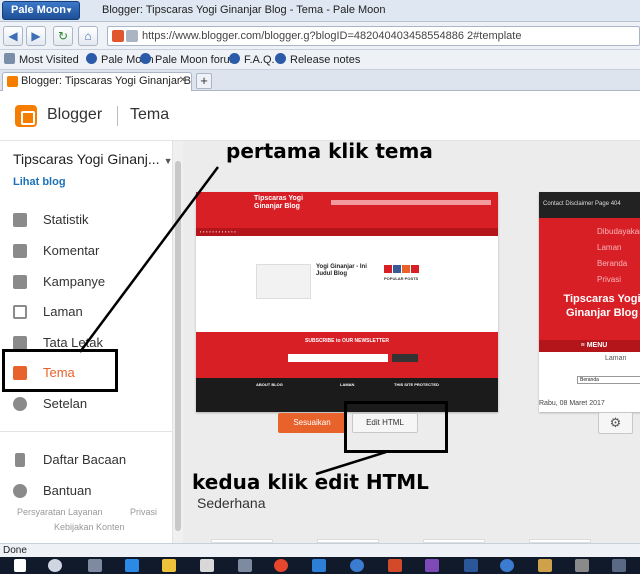 This screenshot has width=640, height=574. What do you see at coordinates (269, 384) in the screenshot?
I see `preview-footer-about: ABOUT BLOG` at bounding box center [269, 384].